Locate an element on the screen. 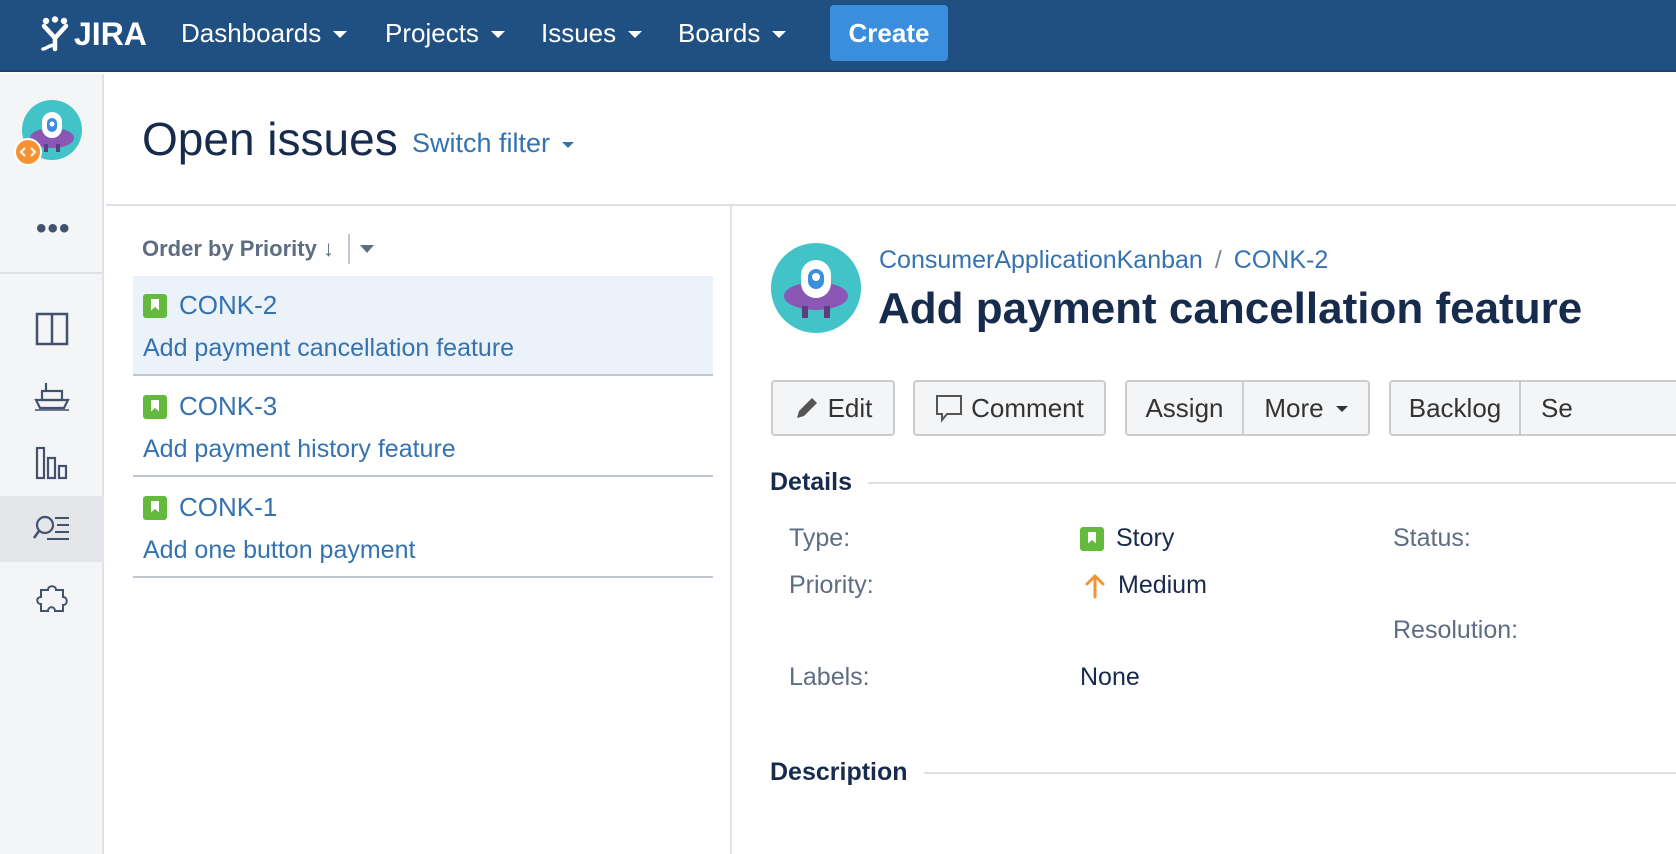  issue-key: CONK-3 is located at coordinates (228, 406).